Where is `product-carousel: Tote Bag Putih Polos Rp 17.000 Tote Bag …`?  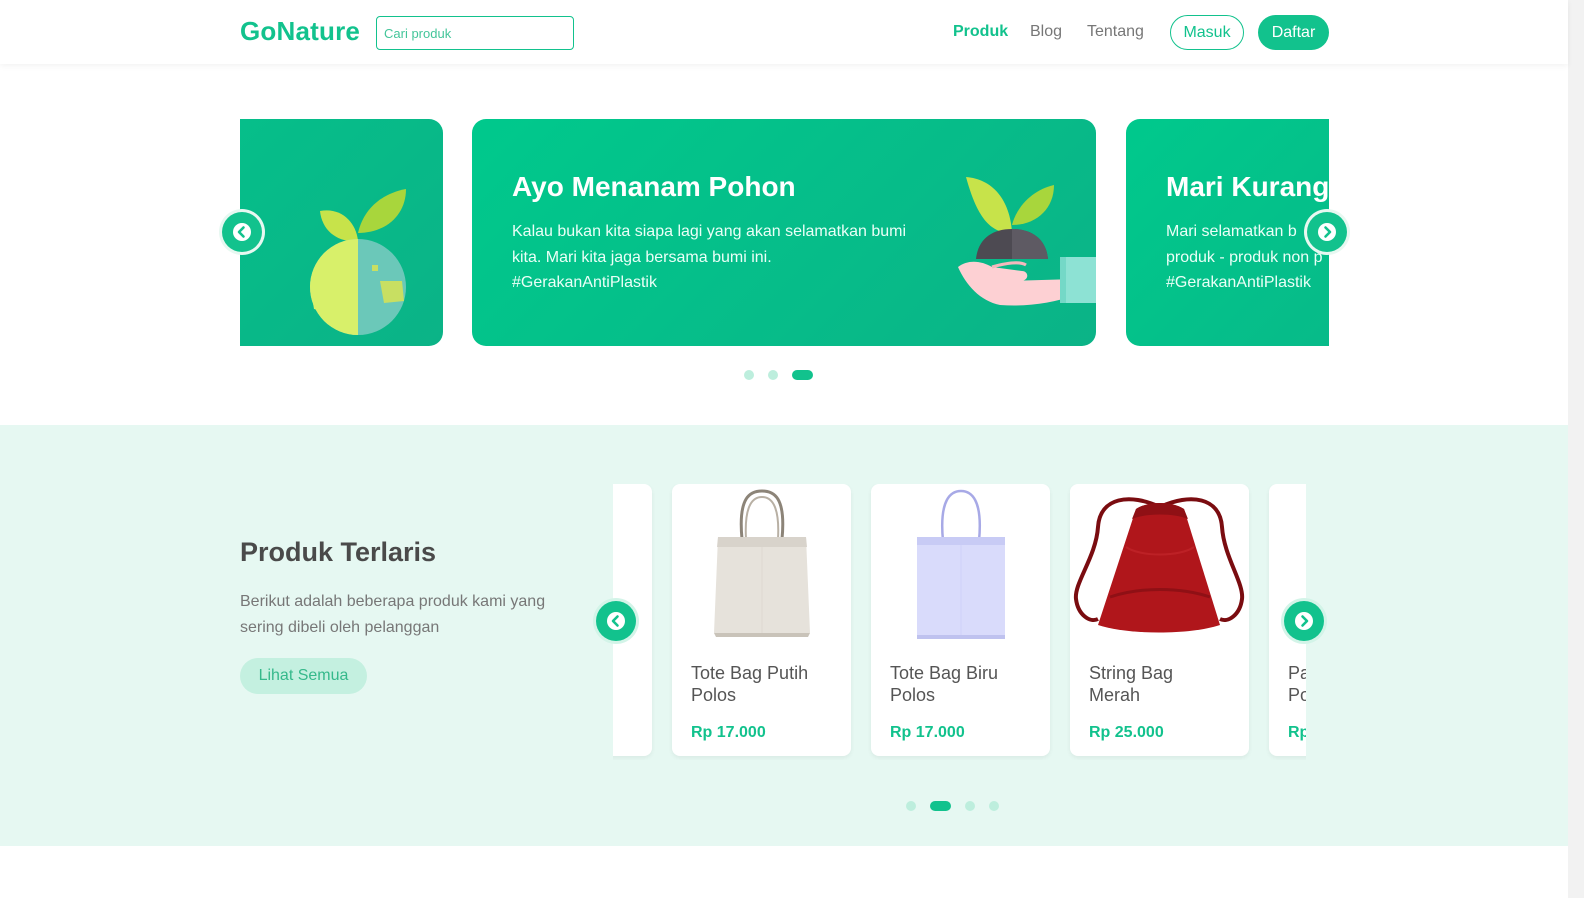
product-carousel: Tote Bag Putih Polos Rp 17.000 Tote Bag … is located at coordinates (959, 622).